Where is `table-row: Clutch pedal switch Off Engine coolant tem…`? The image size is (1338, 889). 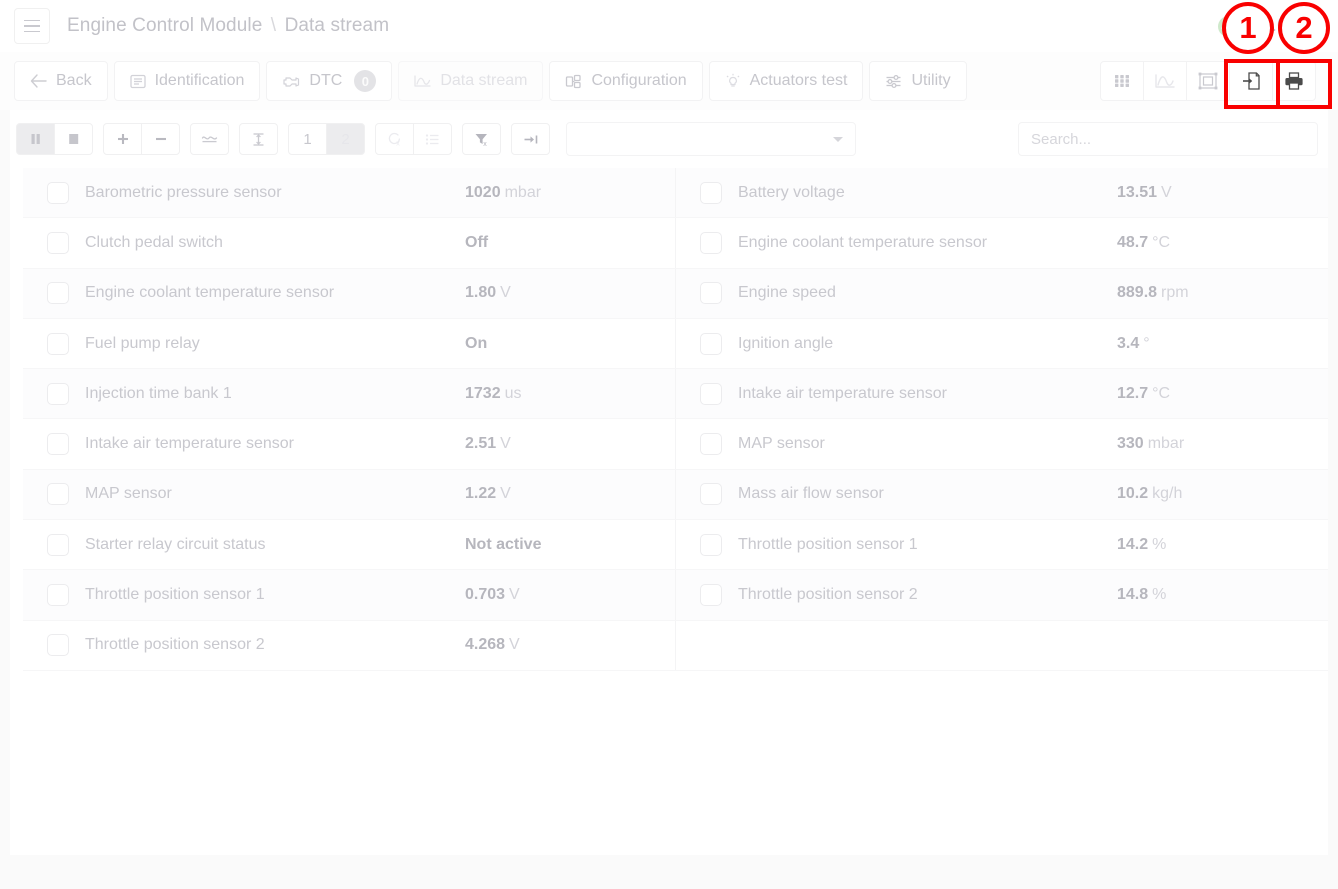
table-row: Clutch pedal switch Off Engine coolant tem… is located at coordinates (675, 243).